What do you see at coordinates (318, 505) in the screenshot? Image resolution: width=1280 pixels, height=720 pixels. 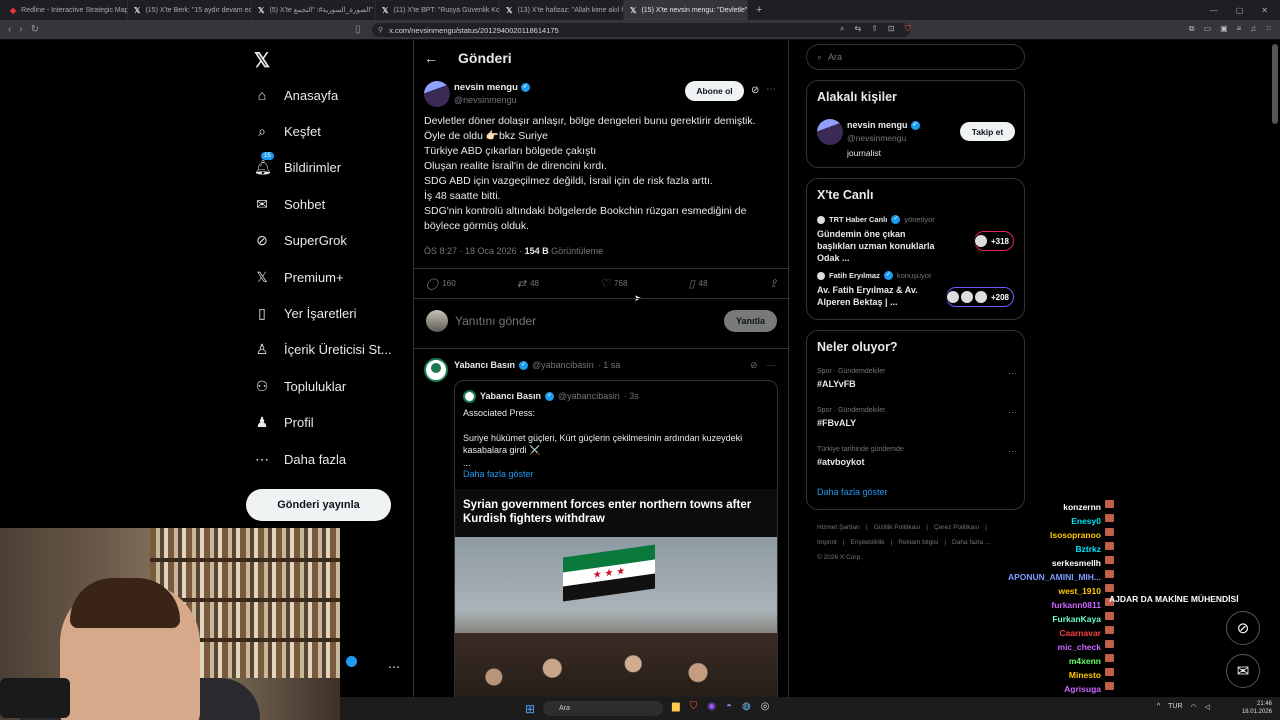 I see `post-button: Gönderi yayınla` at bounding box center [318, 505].